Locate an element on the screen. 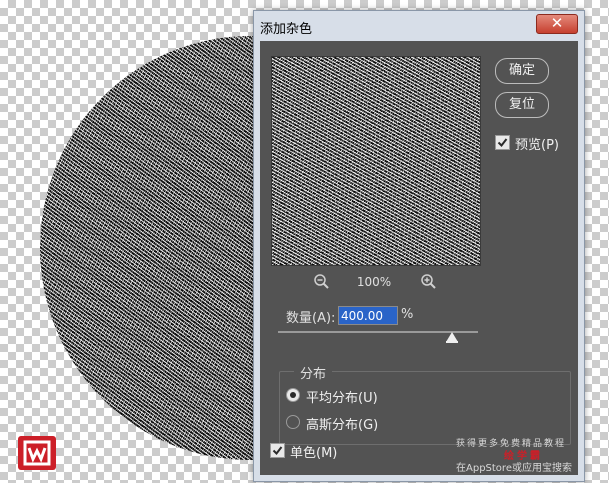  radio-gaussian-label: 高斯分布(G) is located at coordinates (342, 425).